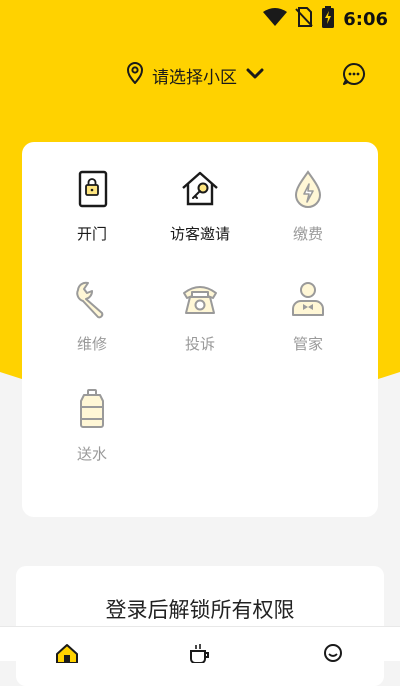 This screenshot has height=686, width=400. I want to click on door-lock-icon, so click(92, 189).